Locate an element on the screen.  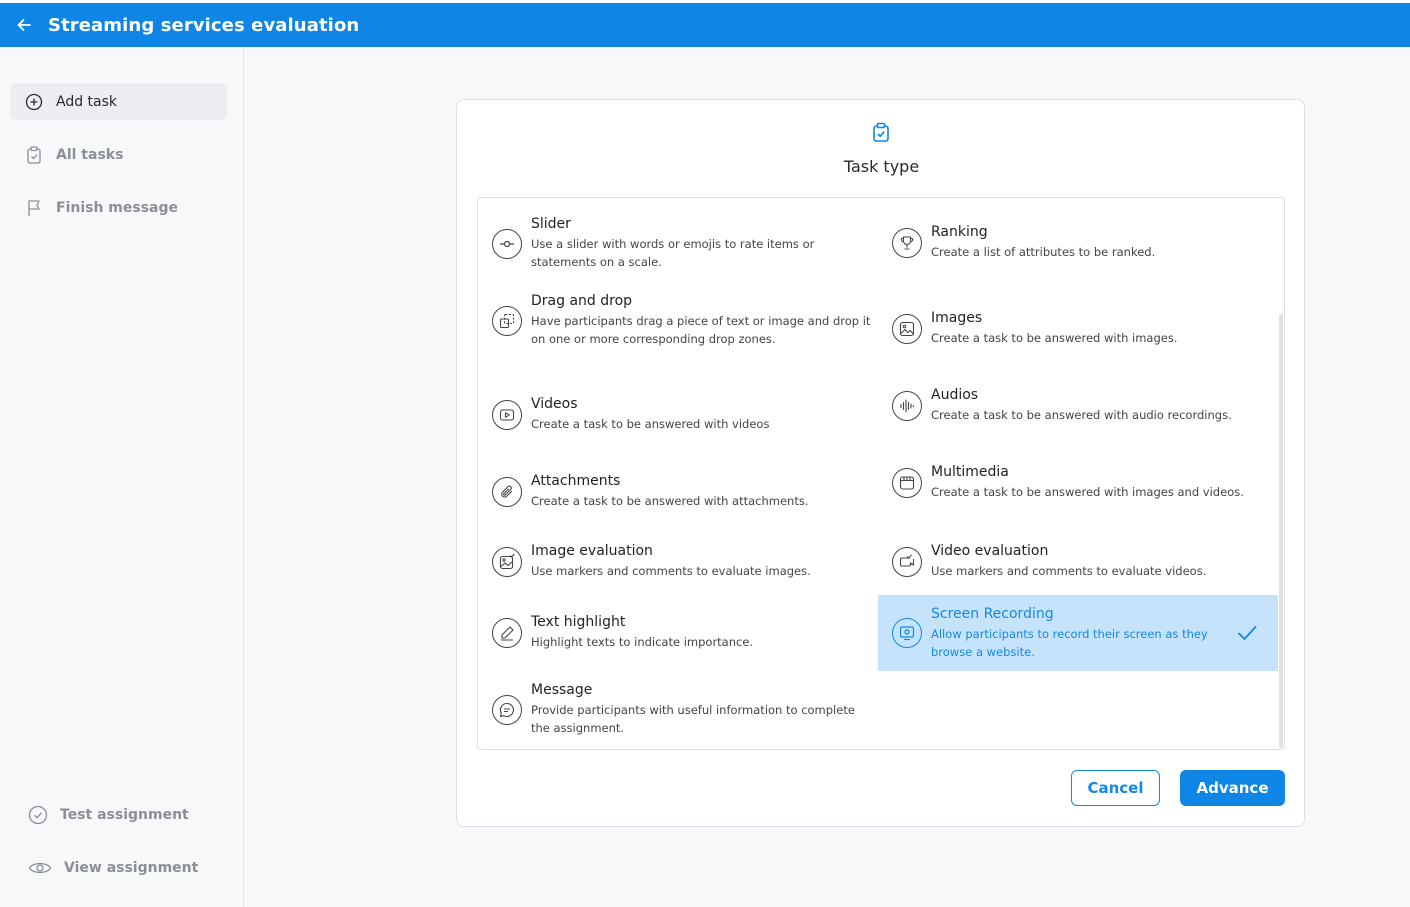
trophy-icon is located at coordinates (907, 242).